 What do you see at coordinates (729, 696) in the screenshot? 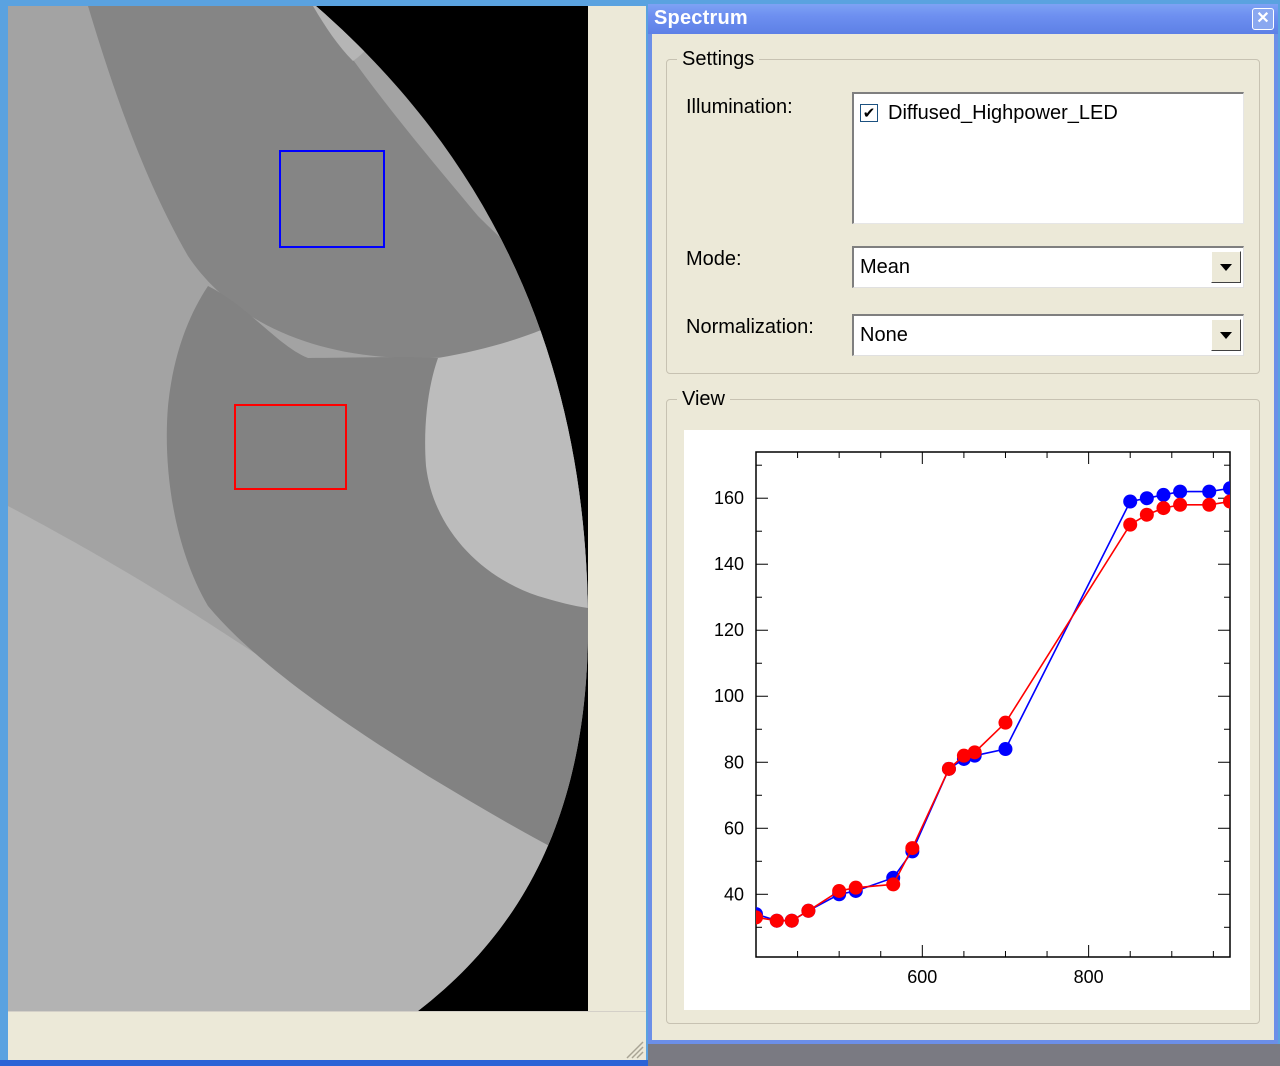
I see `y-tick-label: 100` at bounding box center [729, 696].